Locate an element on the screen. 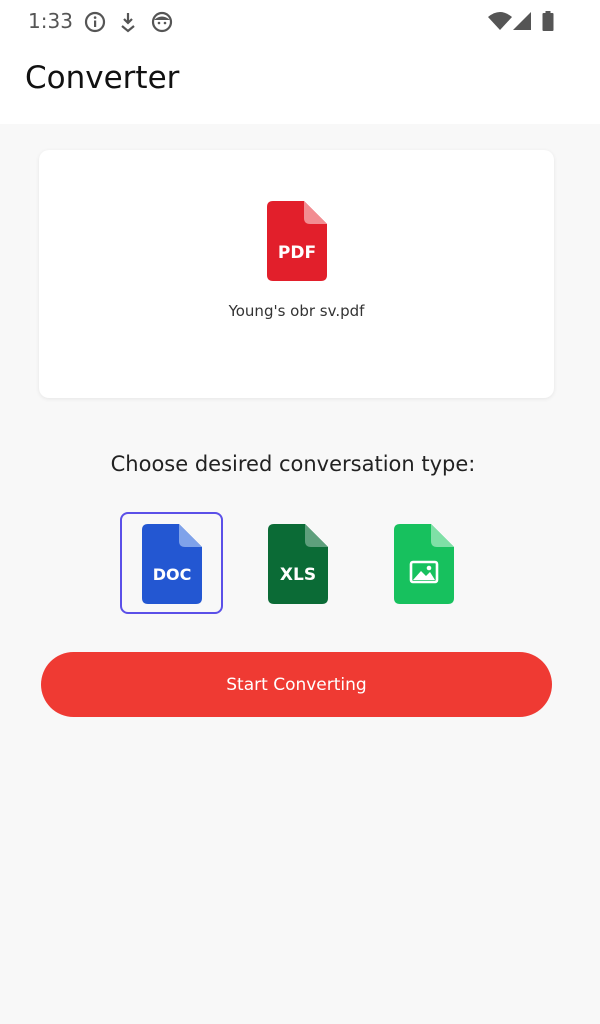 The width and height of the screenshot is (600, 1024). info-icon is located at coordinates (95, 22).